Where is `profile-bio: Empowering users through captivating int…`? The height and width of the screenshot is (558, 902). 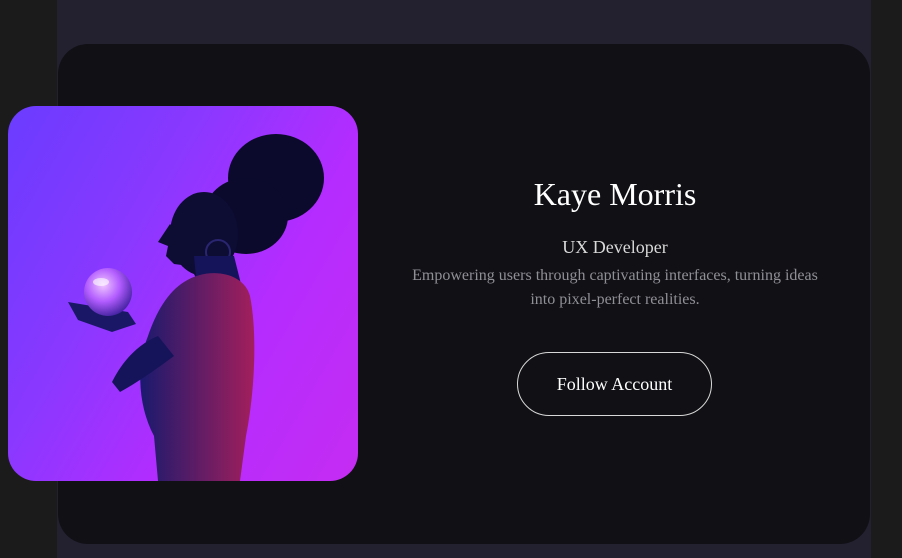
profile-bio: Empowering users through captivating int… is located at coordinates (615, 287).